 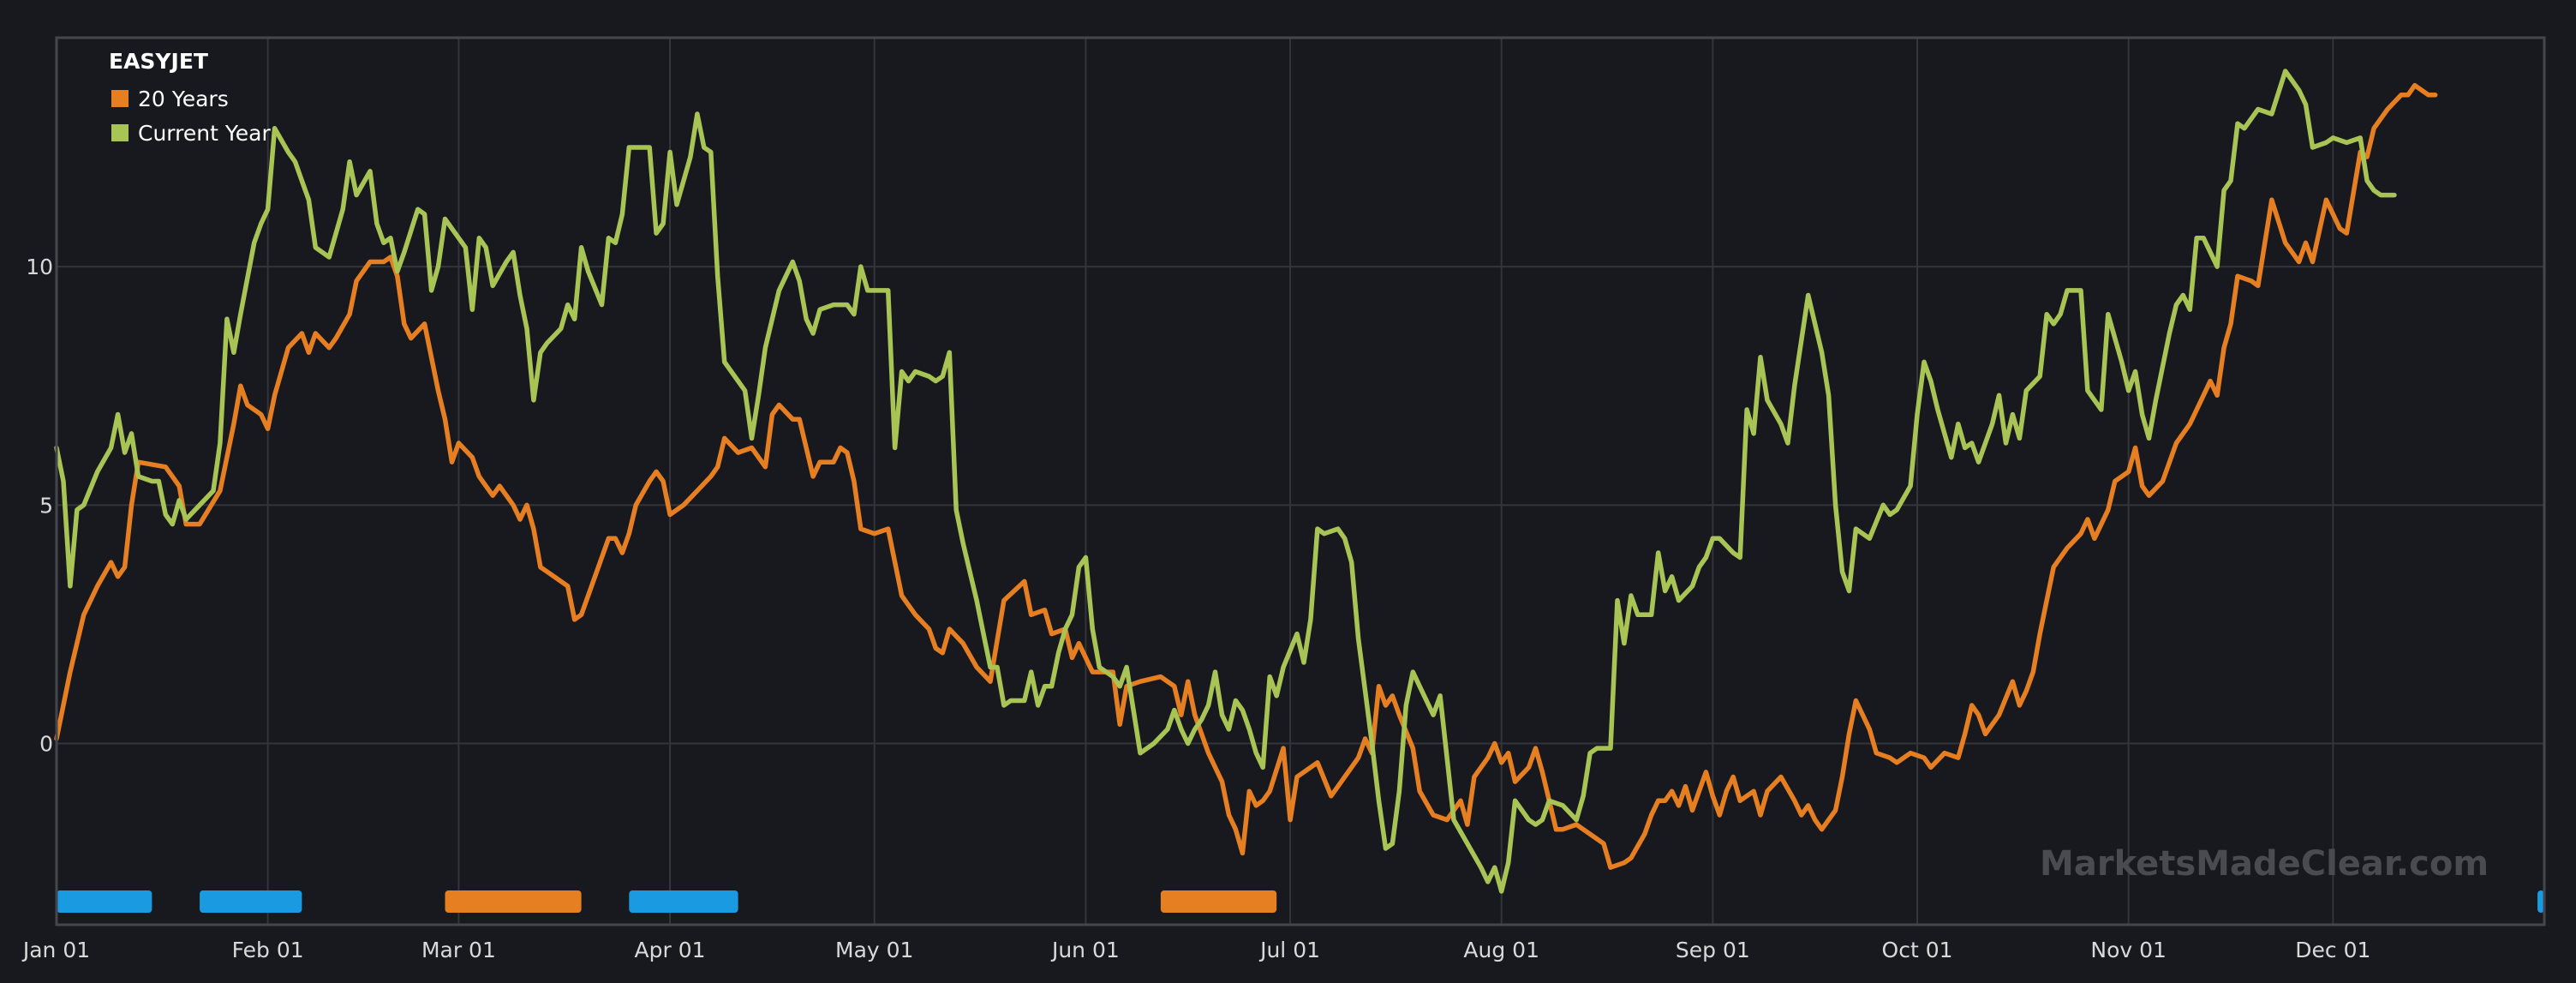 I want to click on legend-label-current-year: Current Year, so click(x=205, y=134).